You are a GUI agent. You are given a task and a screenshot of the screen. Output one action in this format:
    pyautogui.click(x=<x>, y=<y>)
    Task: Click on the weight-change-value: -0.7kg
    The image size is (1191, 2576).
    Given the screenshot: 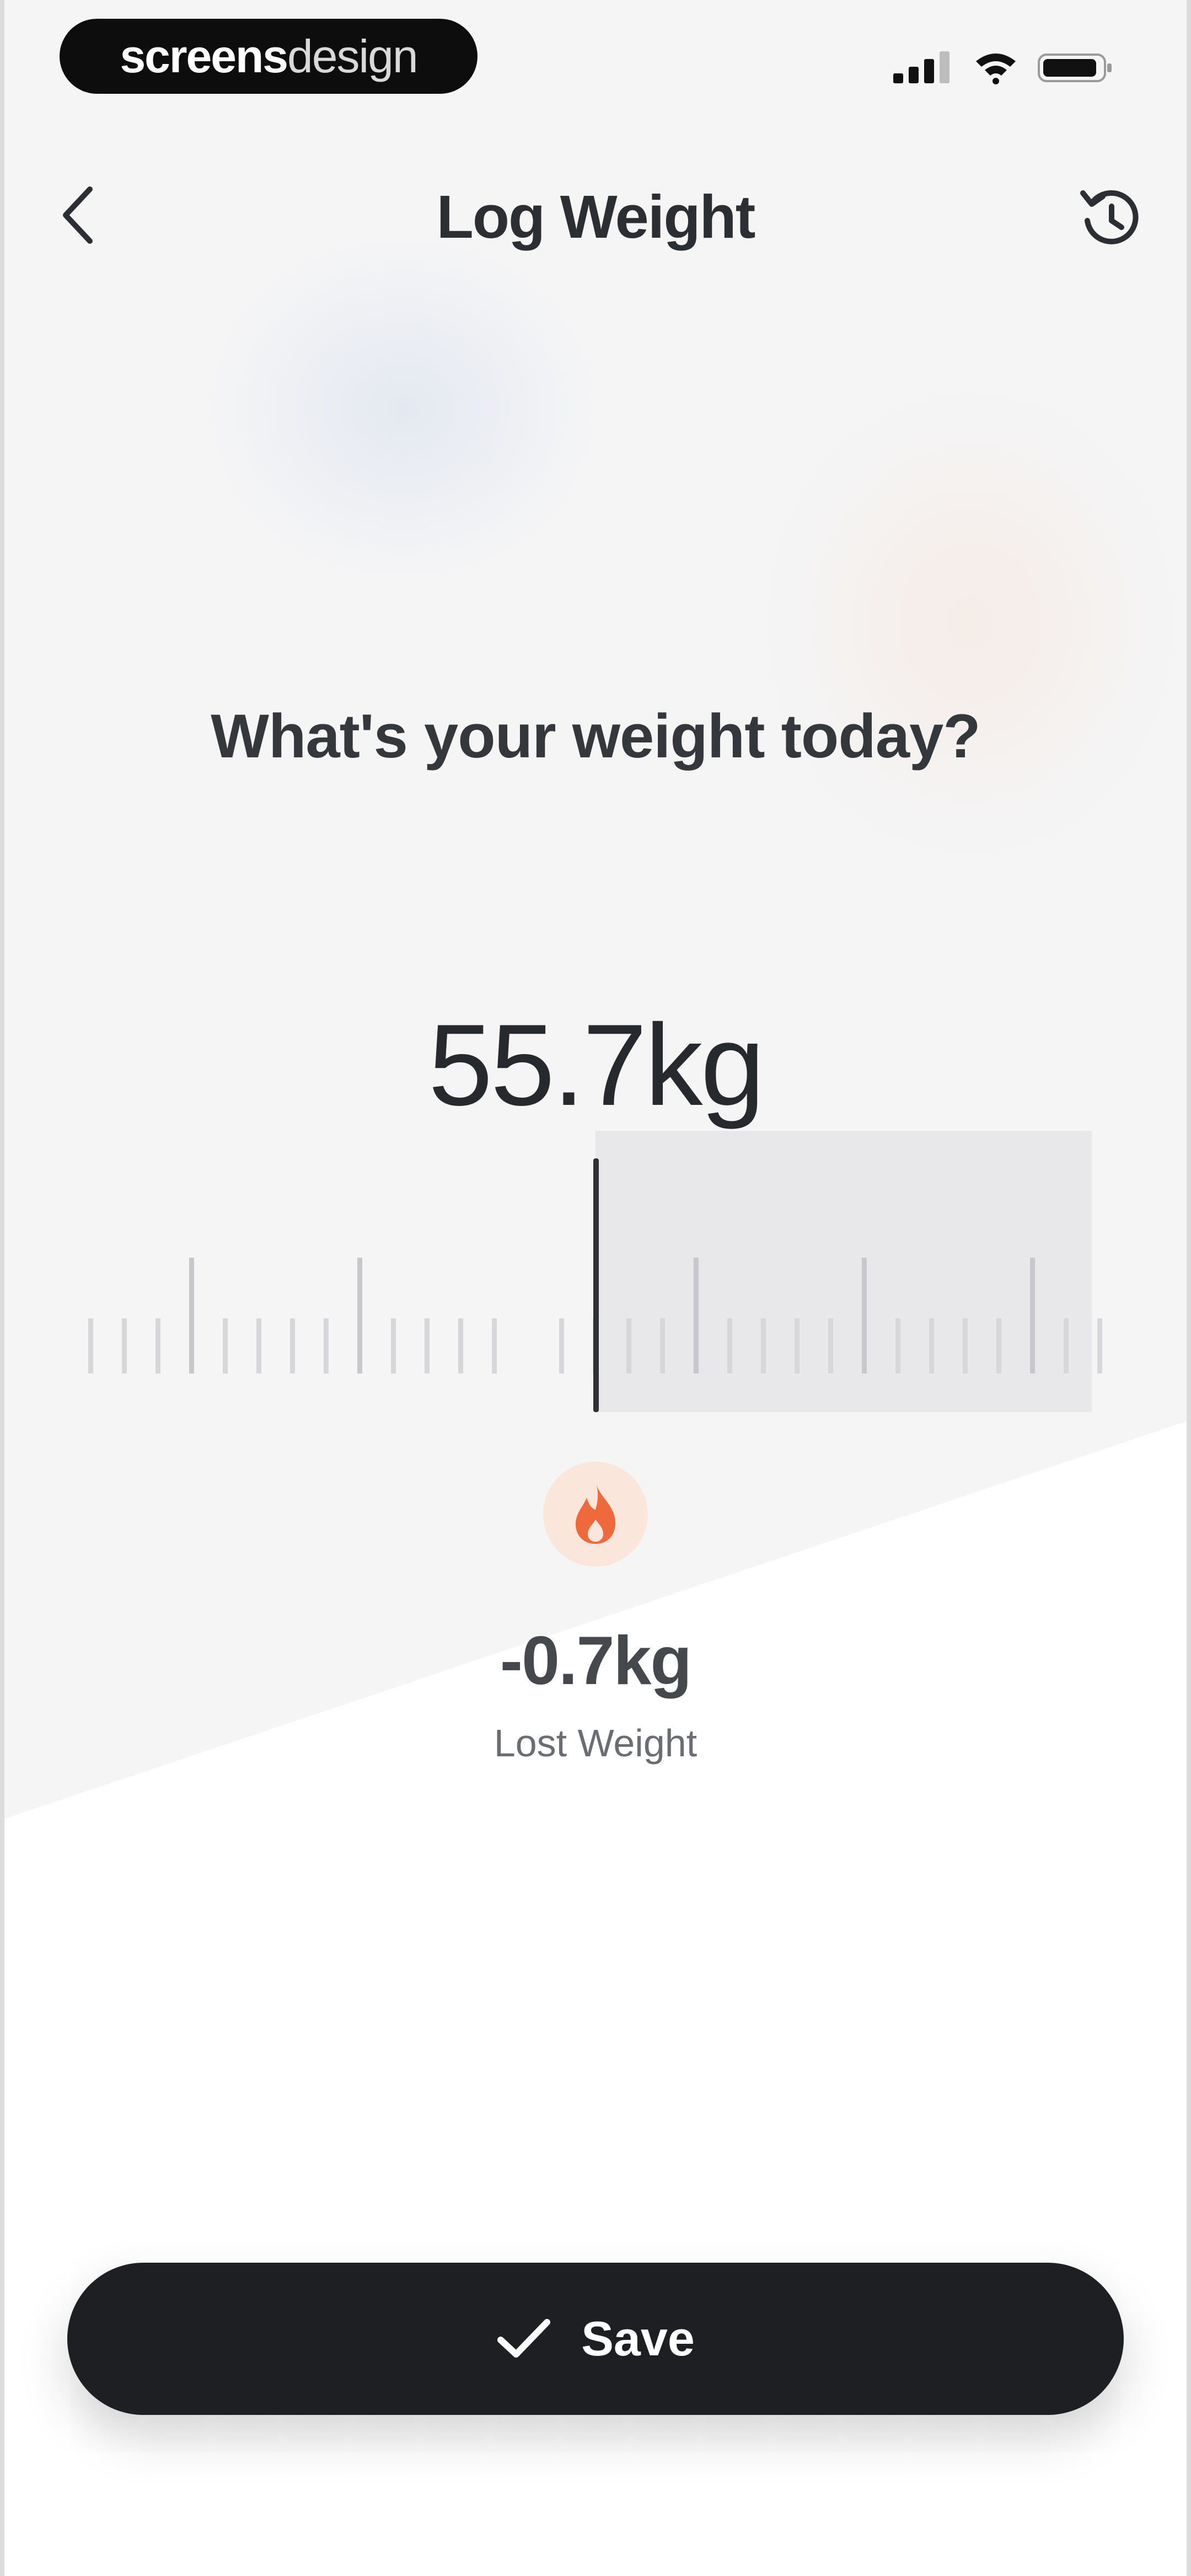 What is the action you would take?
    pyautogui.click(x=596, y=1661)
    